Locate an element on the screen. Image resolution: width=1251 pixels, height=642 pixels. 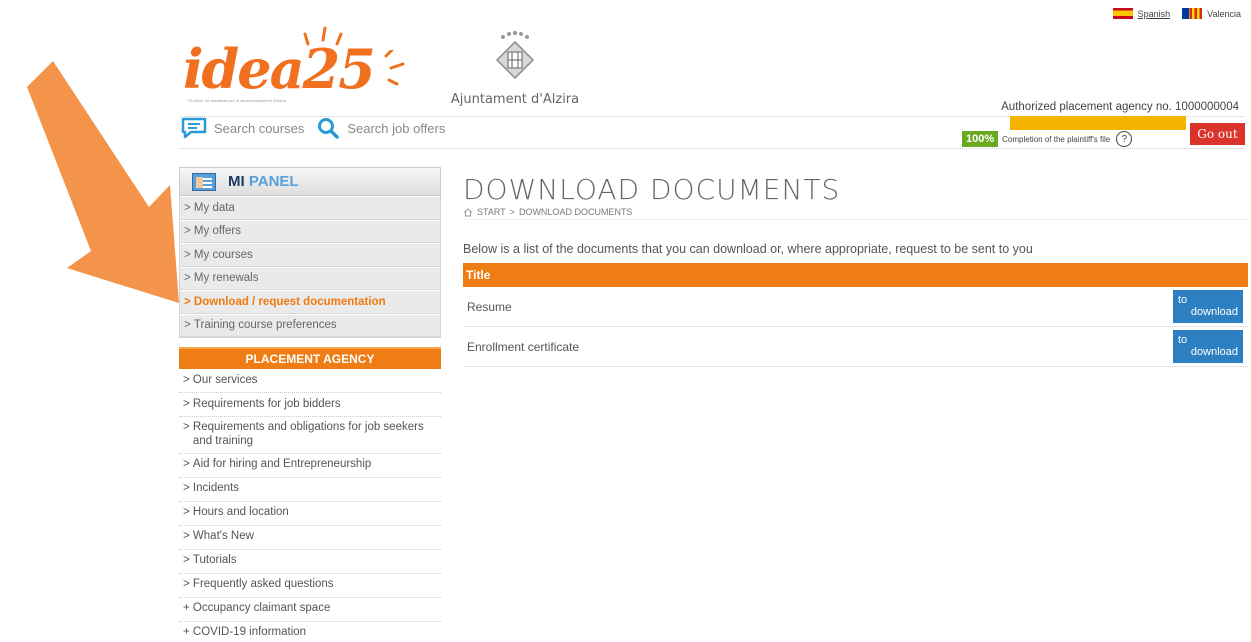
placement-agency-header: PLACEMENT AGENCY is located at coordinates (310, 358).